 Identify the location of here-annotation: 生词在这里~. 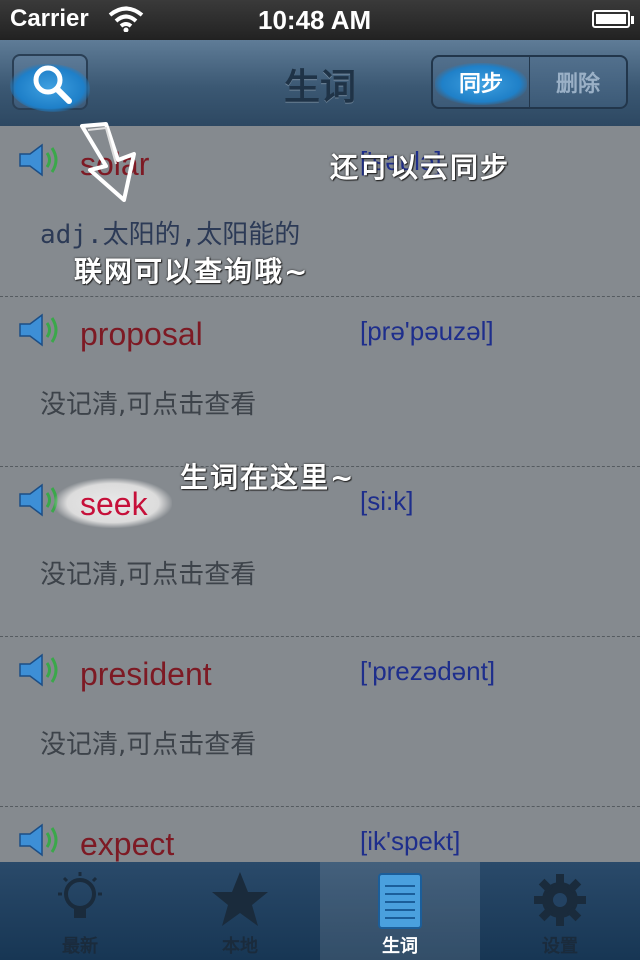
(268, 477).